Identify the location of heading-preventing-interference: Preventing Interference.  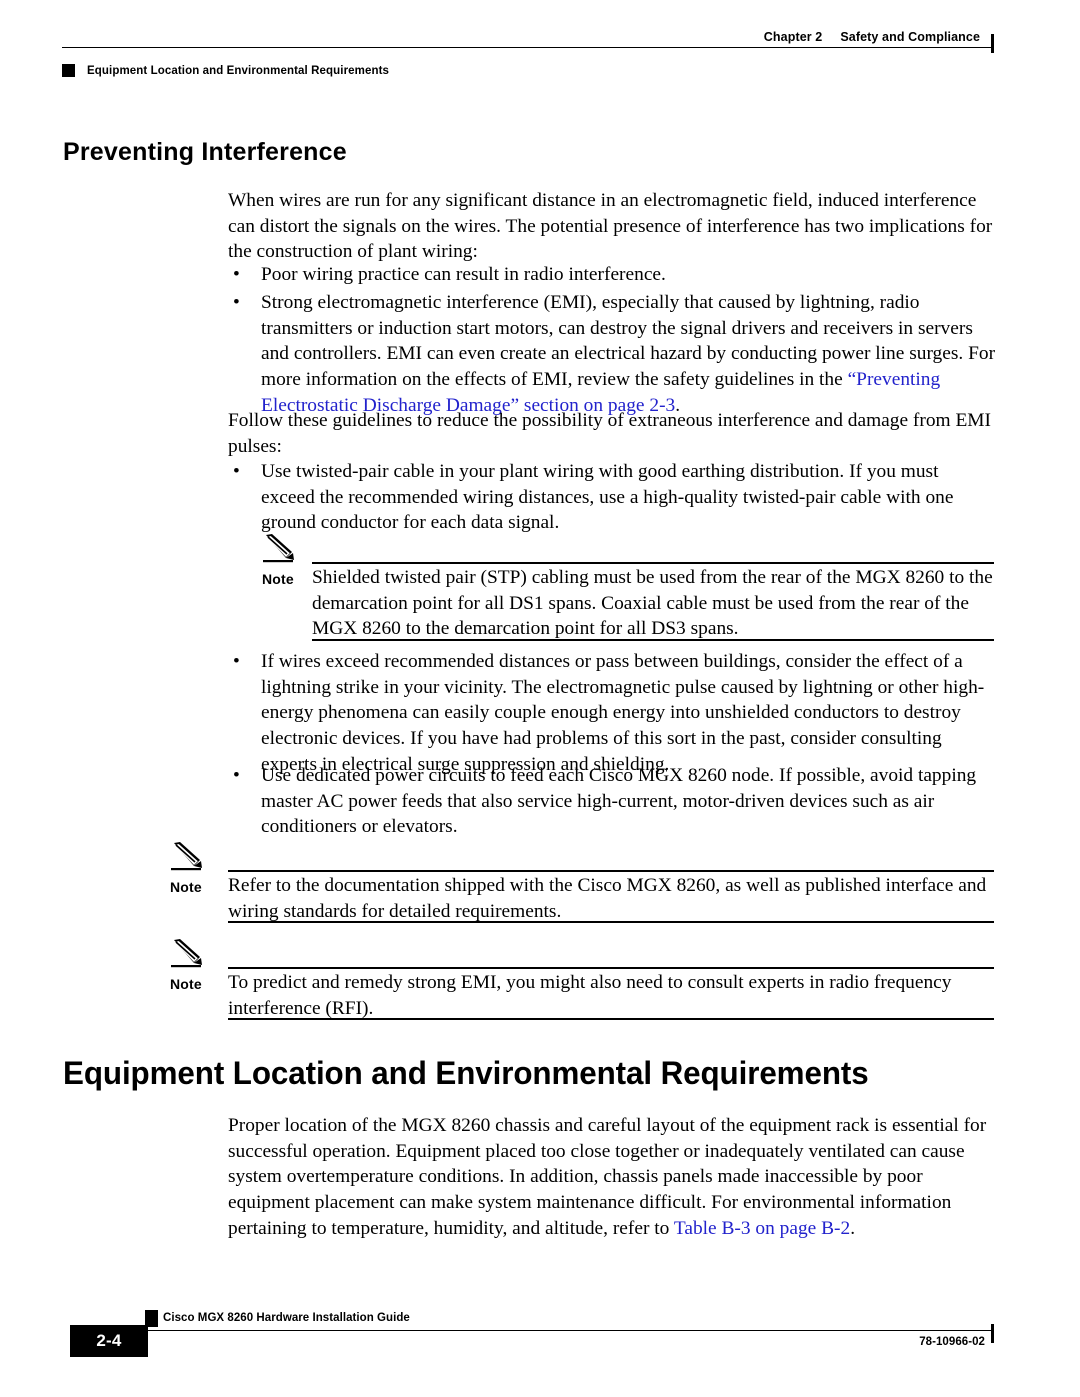
(205, 152).